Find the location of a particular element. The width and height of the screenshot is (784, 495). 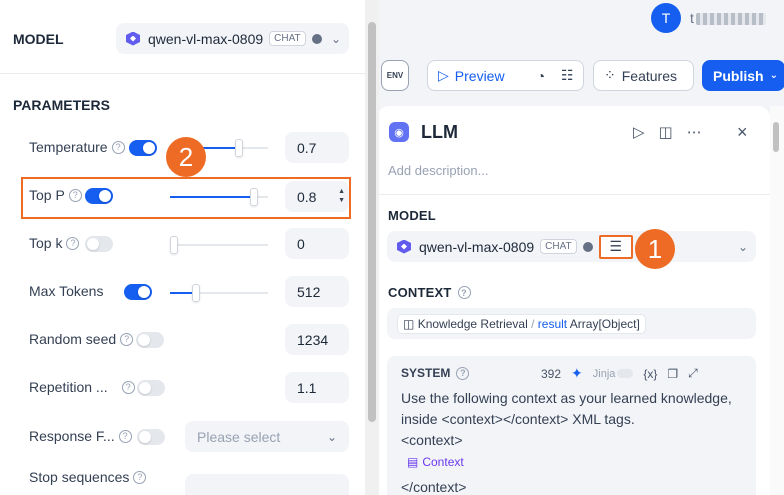

knowledge-icon: ◫ is located at coordinates (409, 323).